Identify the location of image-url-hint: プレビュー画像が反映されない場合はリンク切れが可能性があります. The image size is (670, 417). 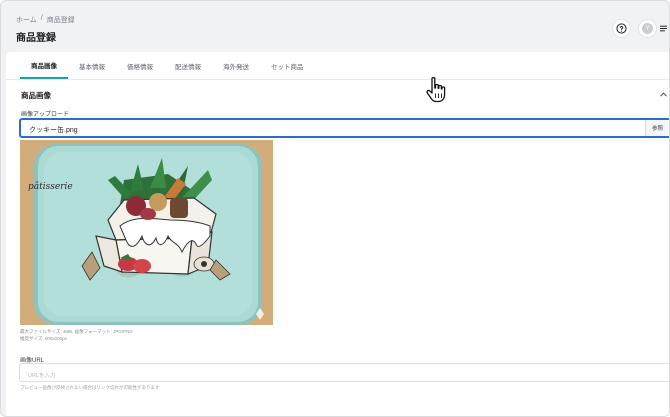
(90, 387).